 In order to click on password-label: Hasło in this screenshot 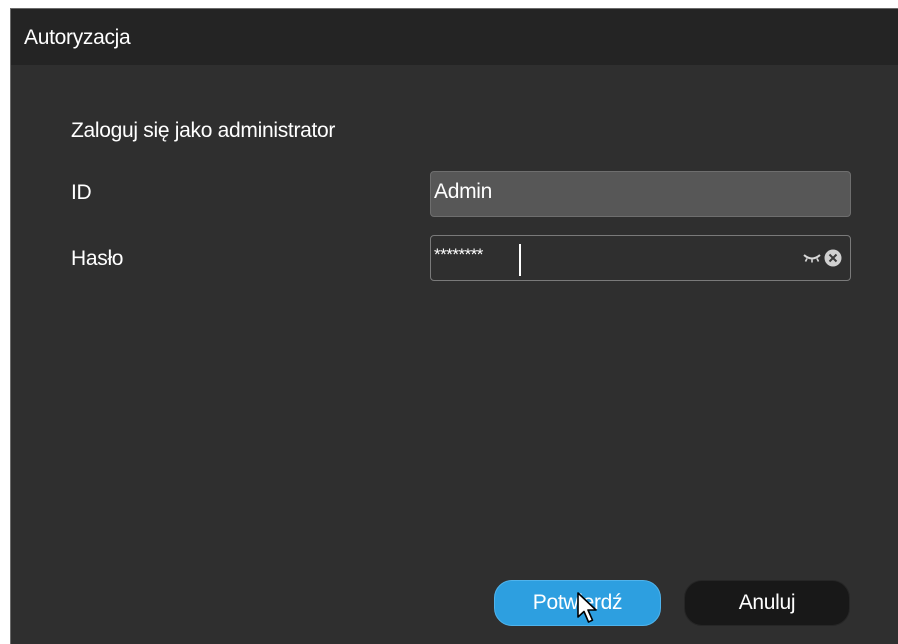, I will do `click(97, 258)`.